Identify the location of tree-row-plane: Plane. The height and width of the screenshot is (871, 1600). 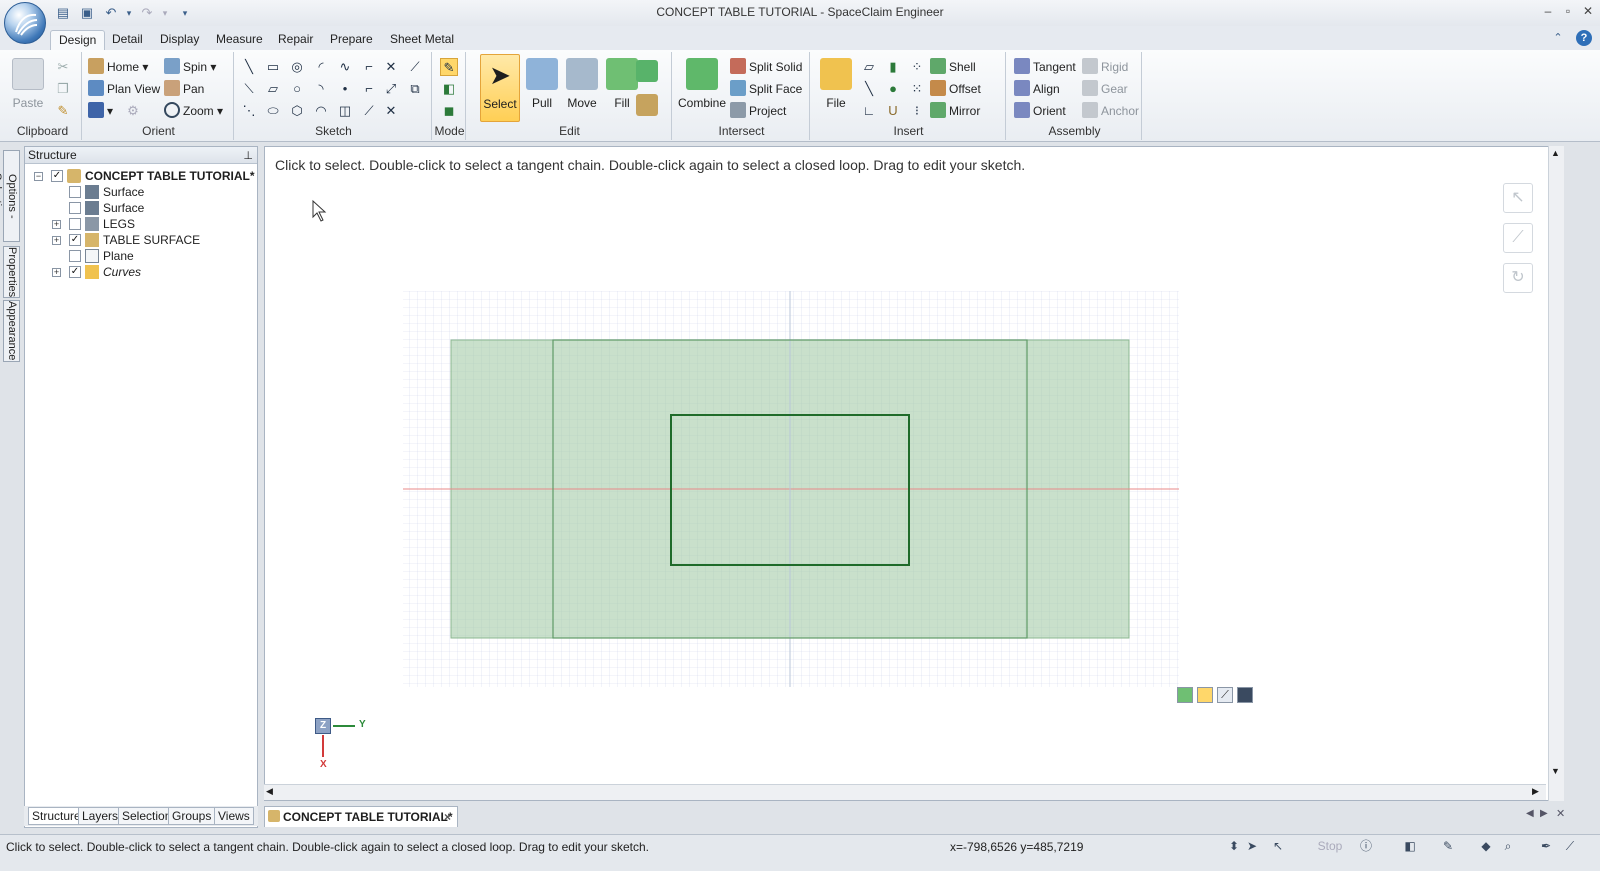
(140, 256).